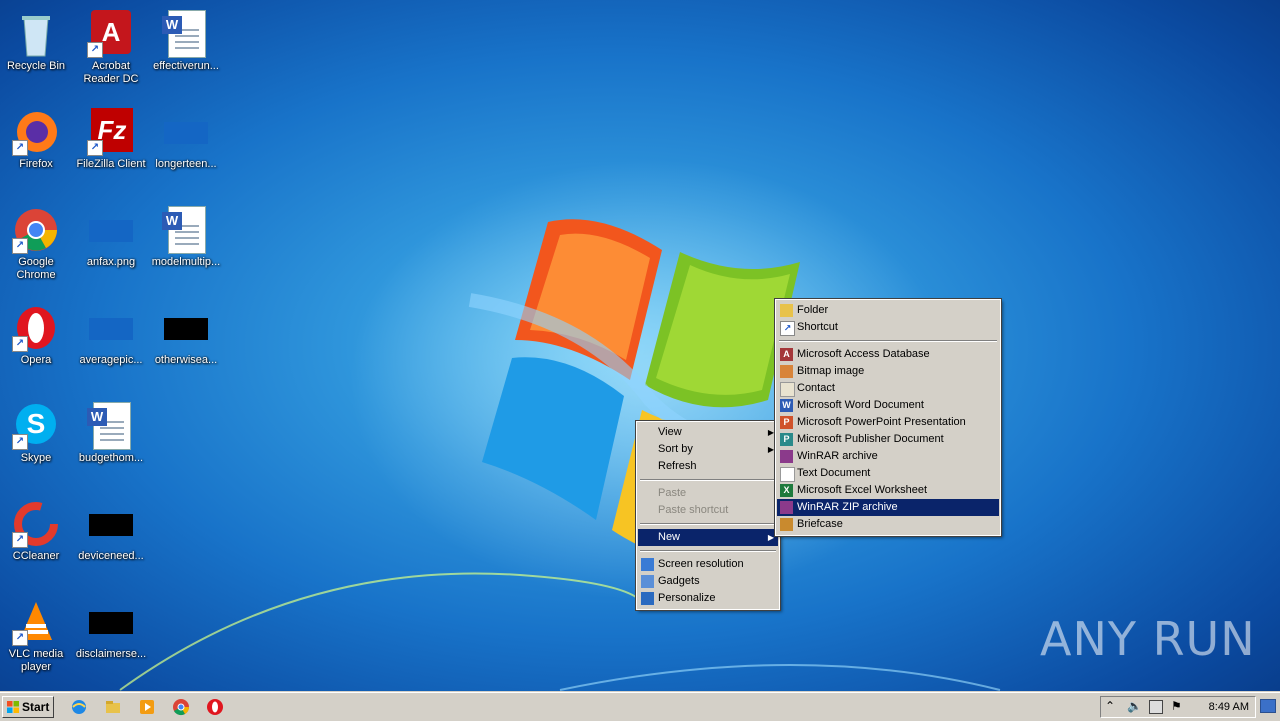 The height and width of the screenshot is (721, 1280). Describe the element at coordinates (888, 524) in the screenshot. I see `new-briefcase-item: Briefcase` at that location.